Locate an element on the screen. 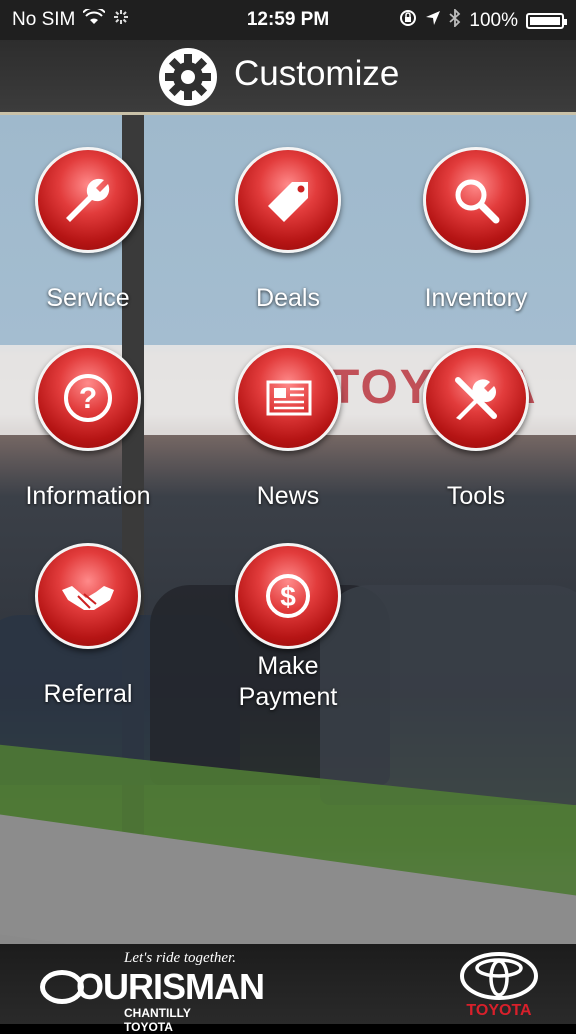 The width and height of the screenshot is (576, 1034). make-payment-button: $ is located at coordinates (288, 596).